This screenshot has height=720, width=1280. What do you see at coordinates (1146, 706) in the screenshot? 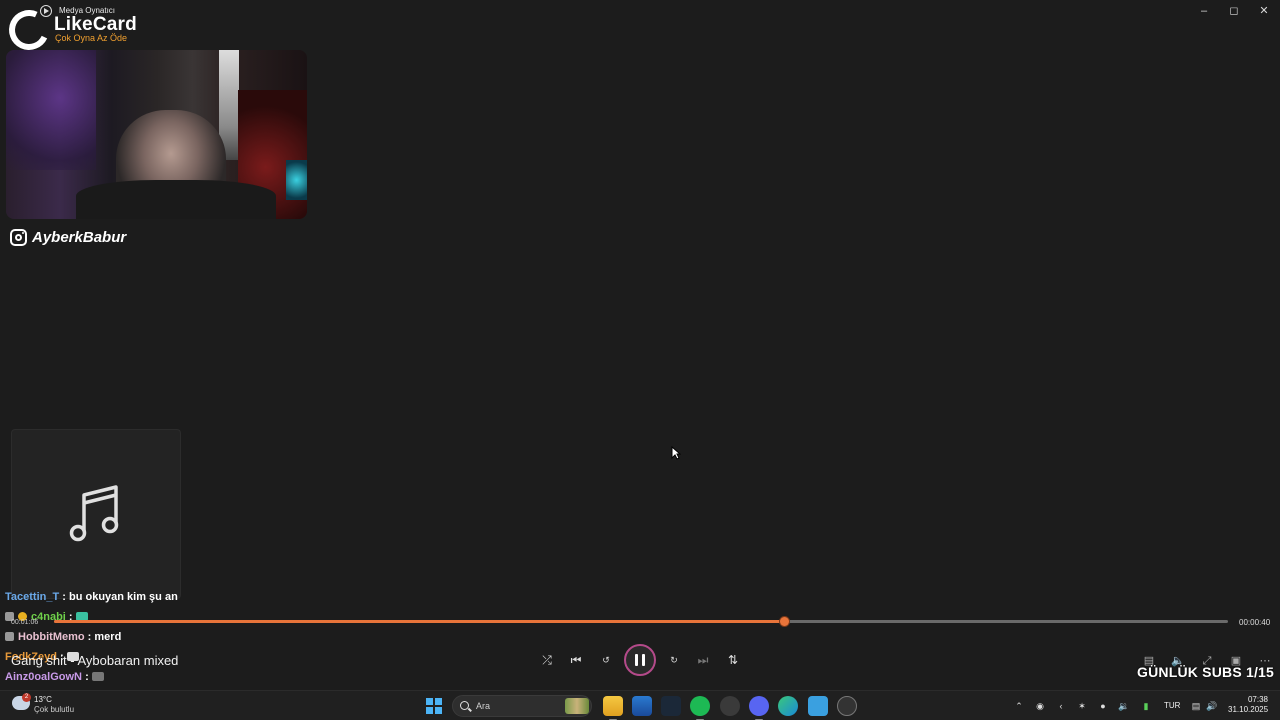
I see `microphone-icon: ▮` at bounding box center [1146, 706].